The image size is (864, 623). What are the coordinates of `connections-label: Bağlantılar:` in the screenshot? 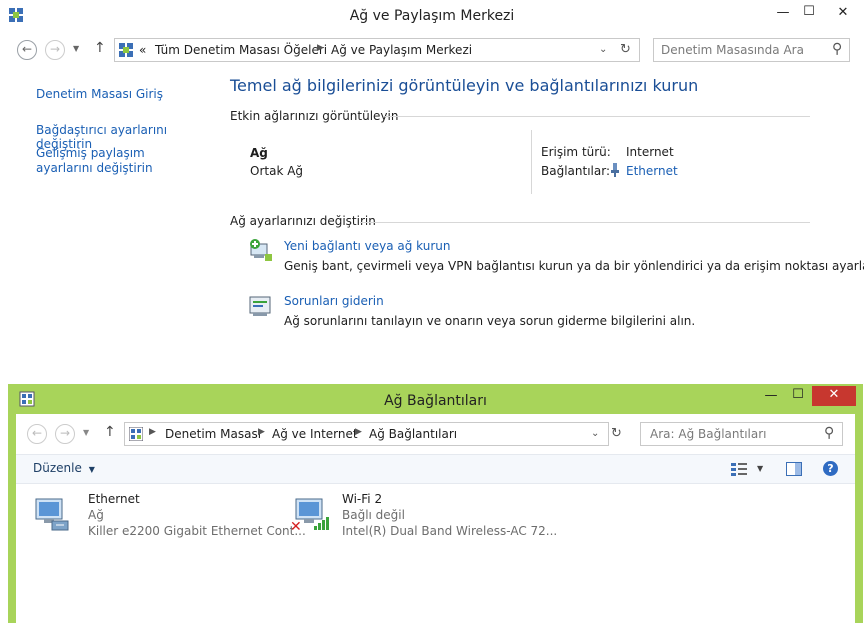 It's located at (575, 171).